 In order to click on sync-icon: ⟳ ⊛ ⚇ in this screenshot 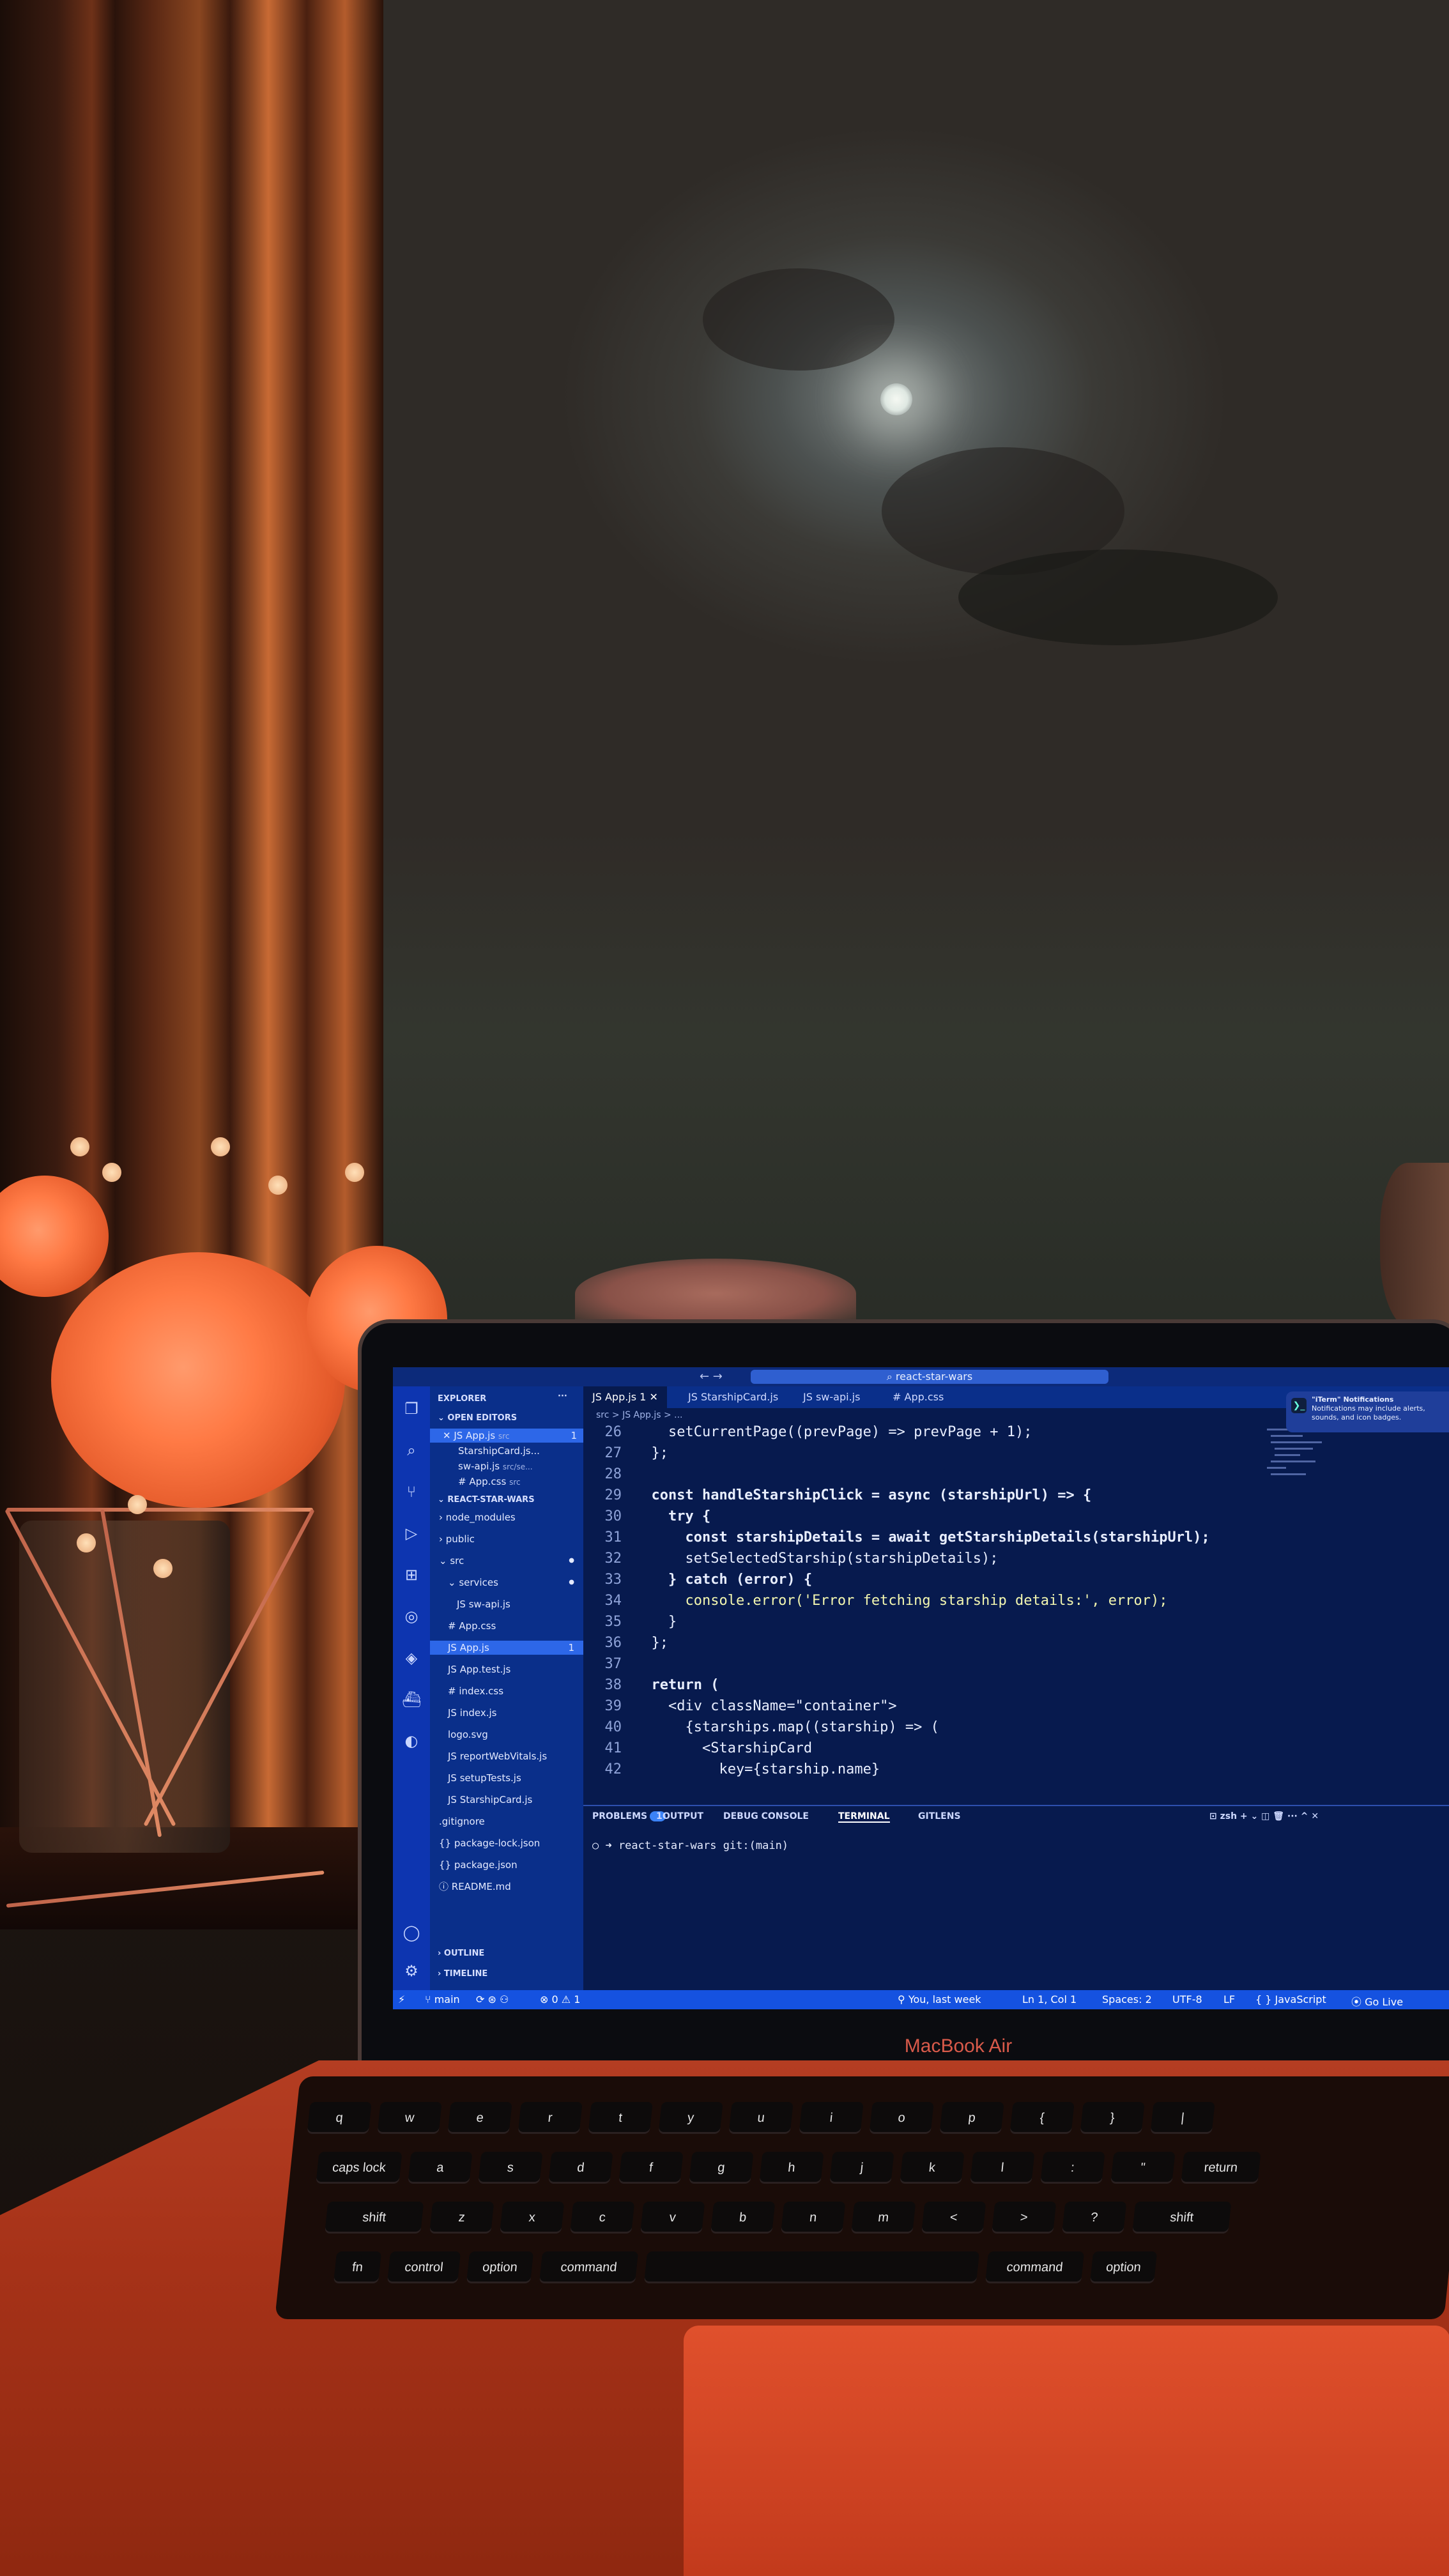, I will do `click(492, 1999)`.